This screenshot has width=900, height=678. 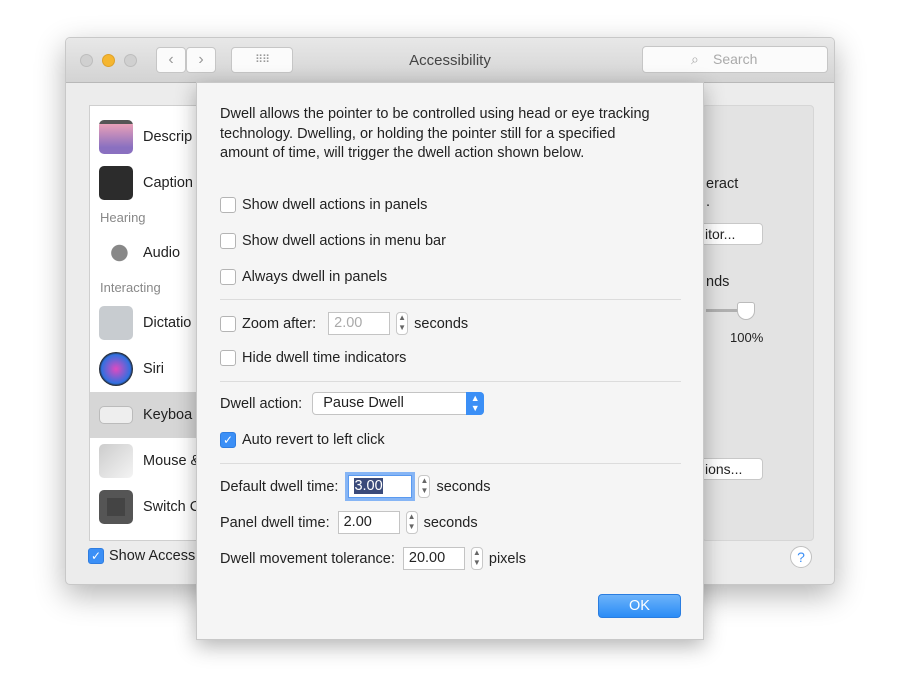 What do you see at coordinates (152, 556) in the screenshot?
I see `label: Show Access` at bounding box center [152, 556].